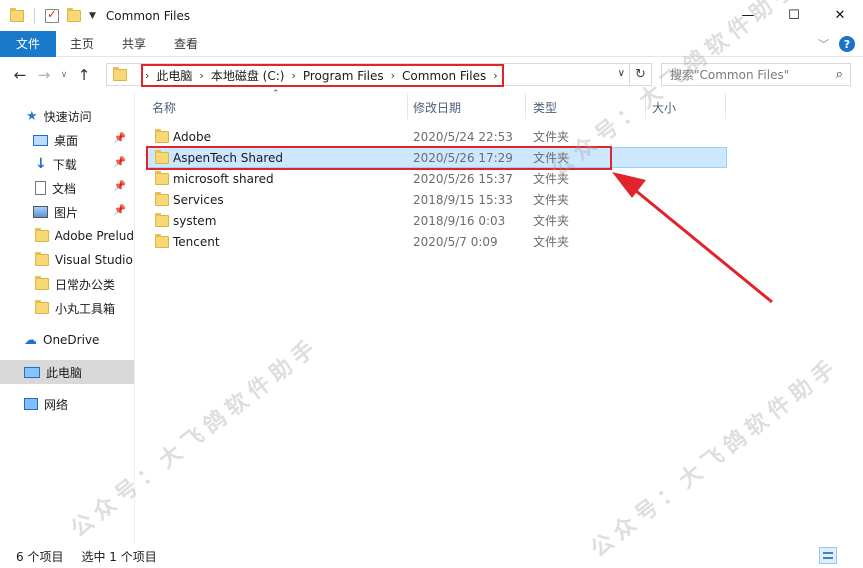 The width and height of the screenshot is (863, 568). I want to click on sidebar-item-adobe-prelude: Adobe Prelud, so click(67, 236).